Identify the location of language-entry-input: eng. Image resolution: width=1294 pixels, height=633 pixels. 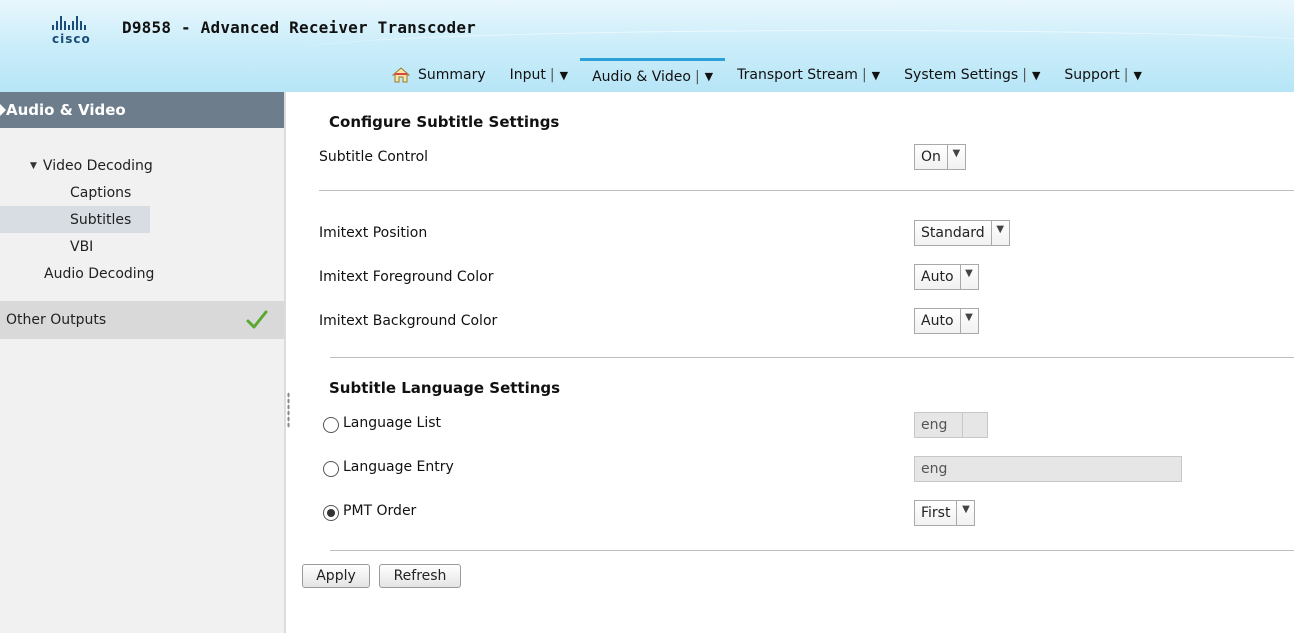
(1048, 469).